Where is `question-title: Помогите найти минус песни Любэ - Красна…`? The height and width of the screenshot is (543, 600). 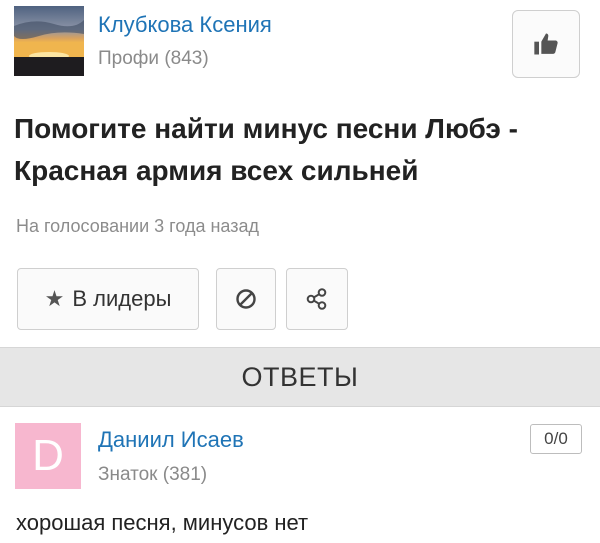 question-title: Помогите найти минус песни Любэ - Красна… is located at coordinates (266, 149).